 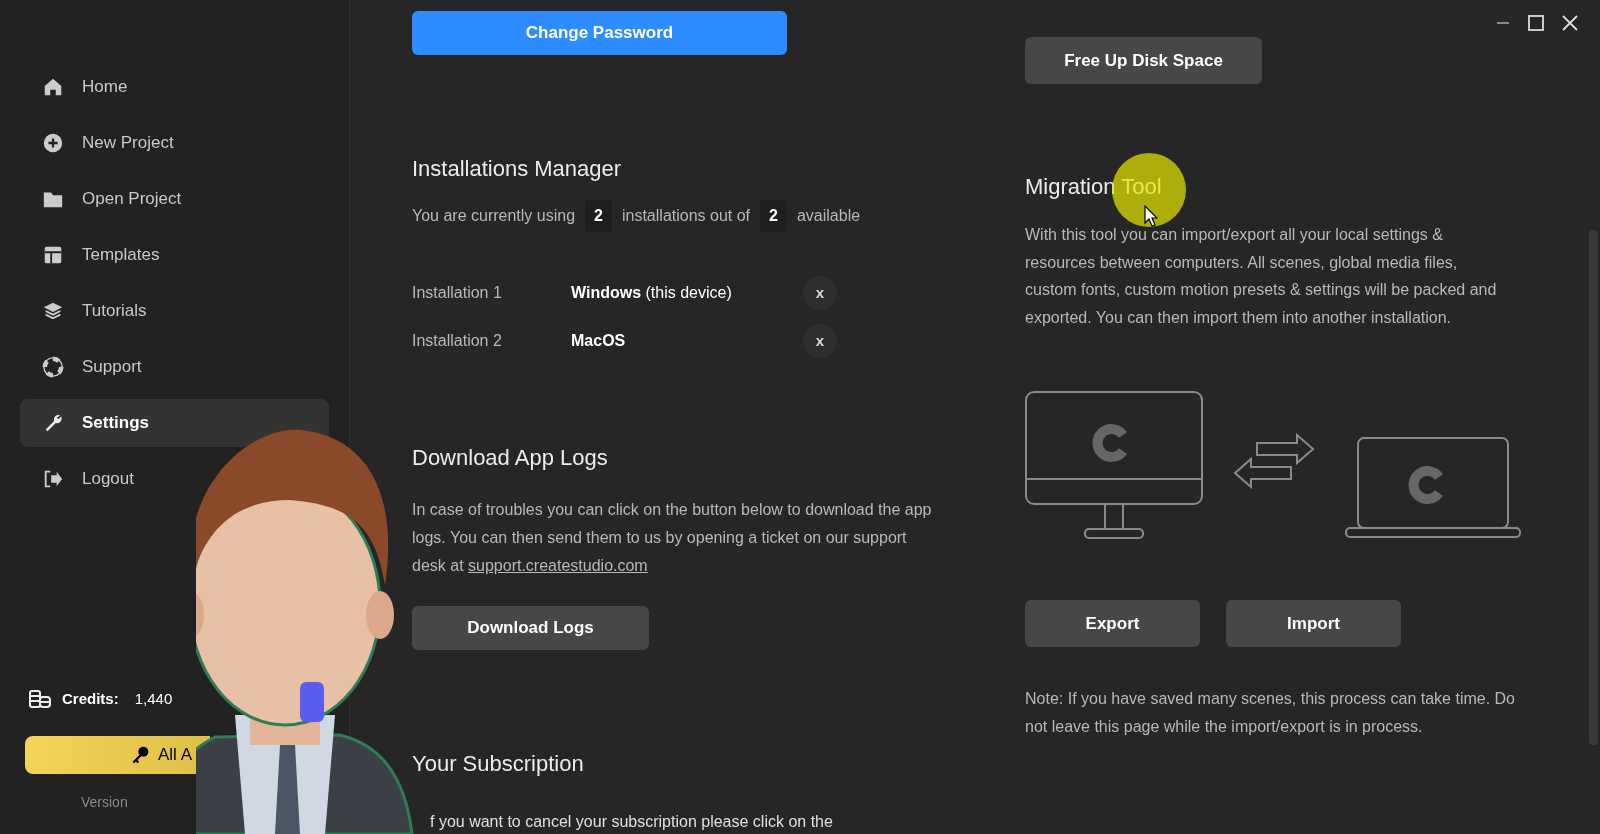 What do you see at coordinates (104, 199) in the screenshot?
I see `sidebar-item: Open Project` at bounding box center [104, 199].